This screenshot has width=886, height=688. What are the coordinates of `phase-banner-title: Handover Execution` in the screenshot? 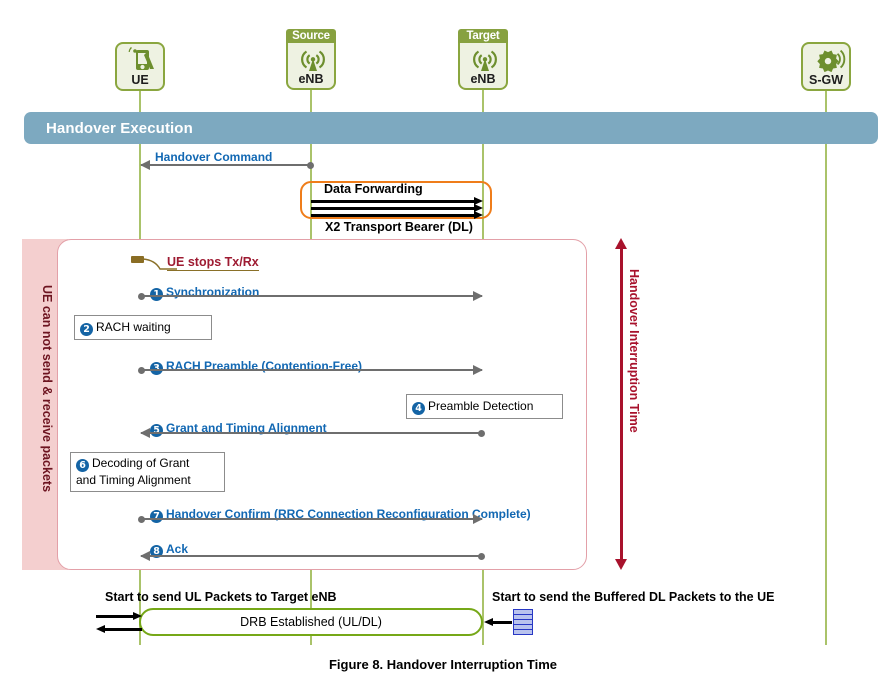 It's located at (119, 128).